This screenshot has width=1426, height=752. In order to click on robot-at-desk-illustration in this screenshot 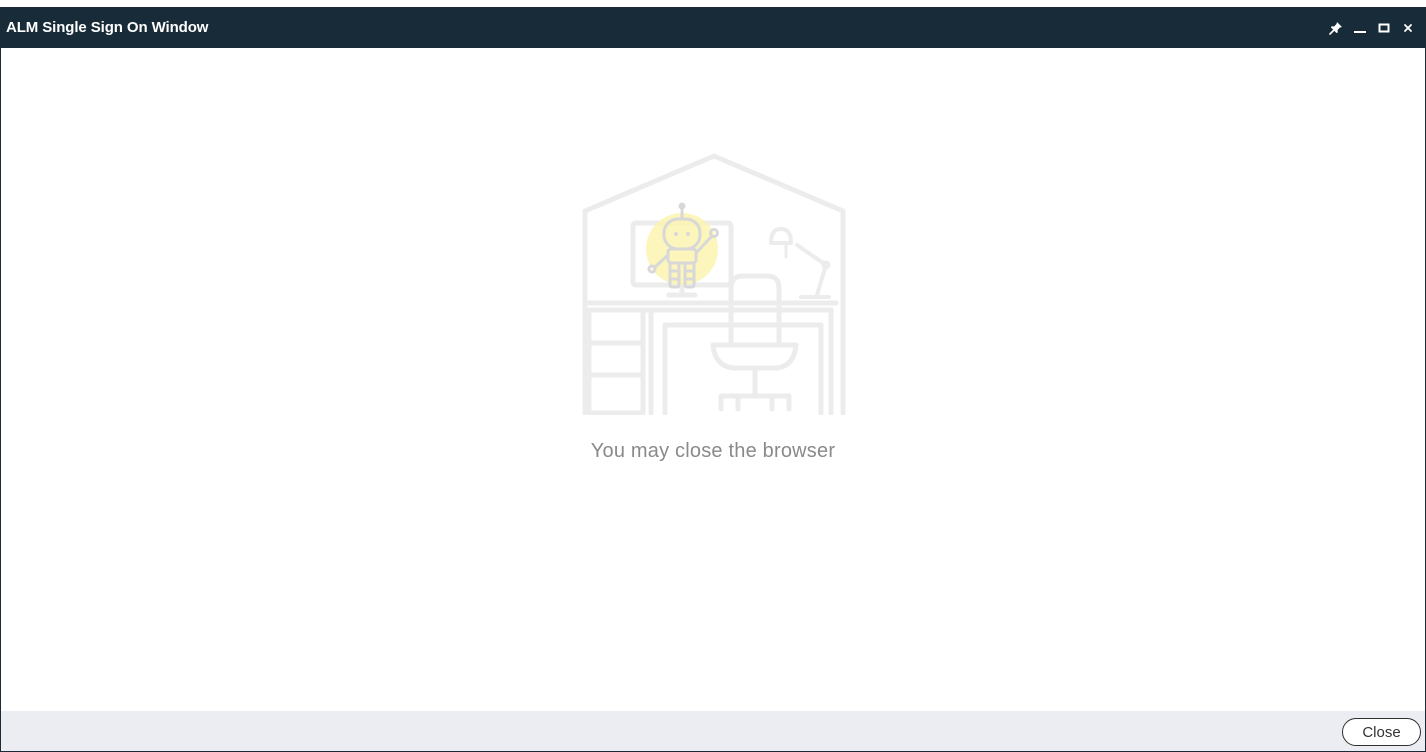, I will do `click(714, 284)`.